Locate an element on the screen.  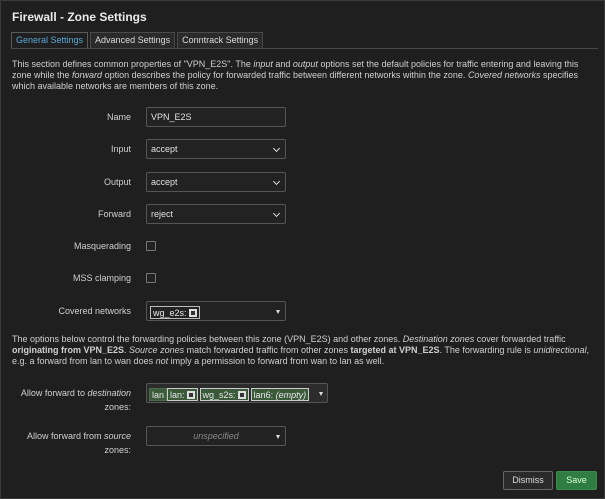
allow-src-placeholder: unspecified is located at coordinates (216, 436).